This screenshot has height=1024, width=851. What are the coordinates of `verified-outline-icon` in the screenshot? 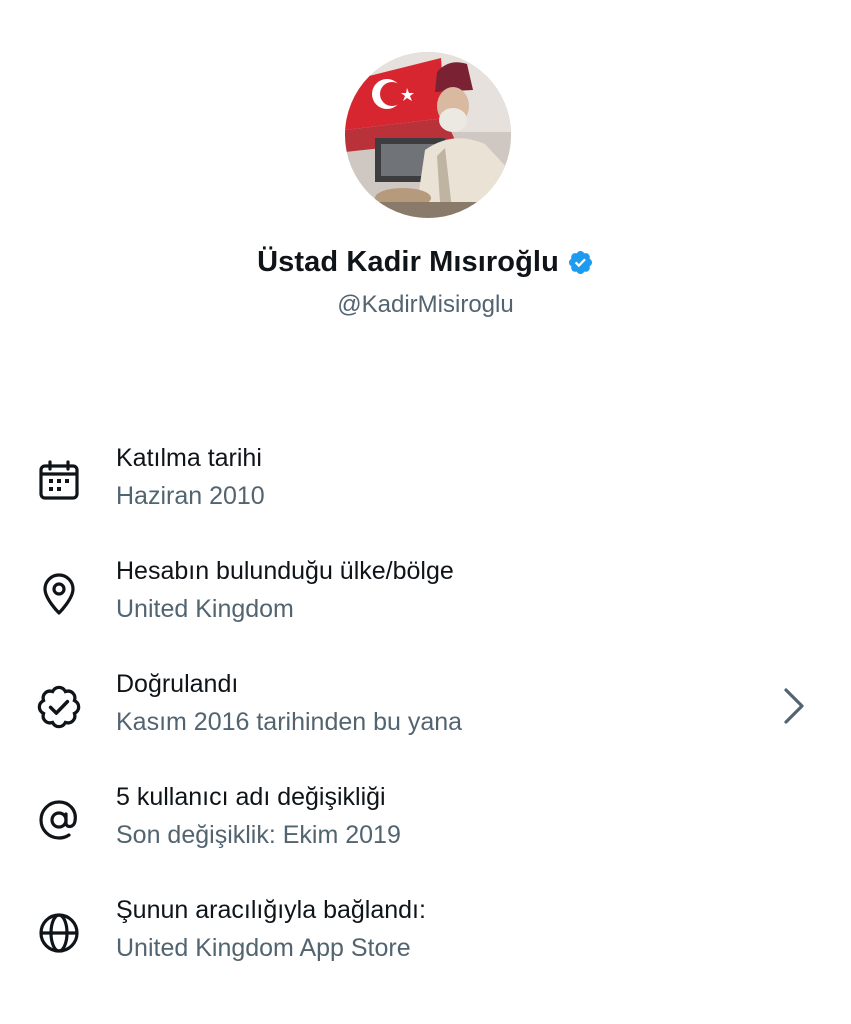 It's located at (59, 707).